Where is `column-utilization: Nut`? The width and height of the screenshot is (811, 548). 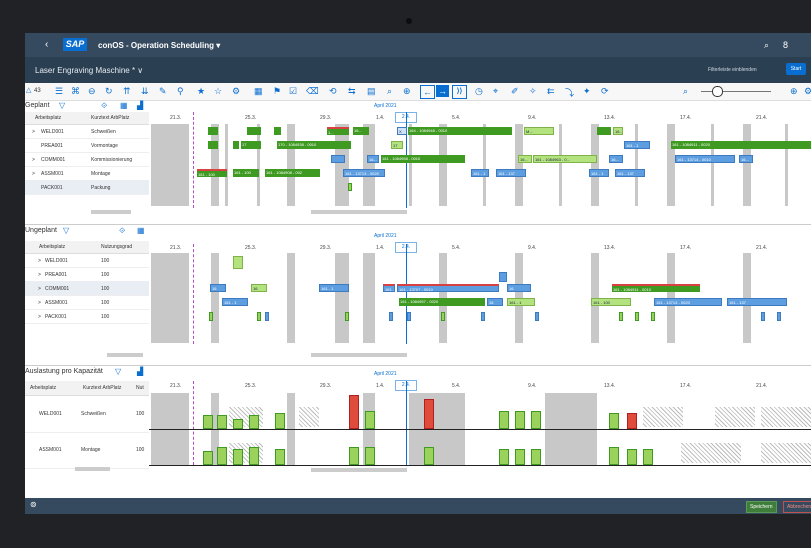
column-utilization: Nut is located at coordinates (140, 388).